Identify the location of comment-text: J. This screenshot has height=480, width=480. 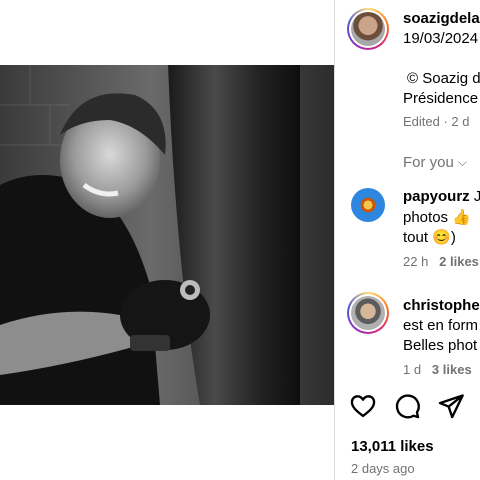
(476, 196).